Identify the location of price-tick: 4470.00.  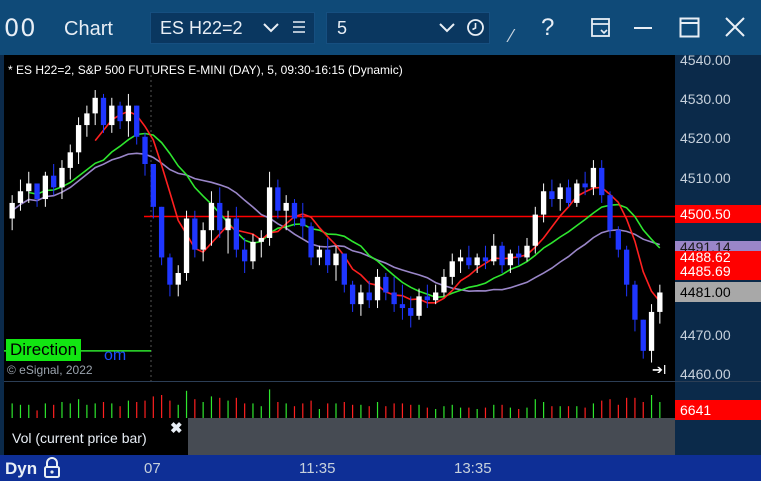
(705, 335).